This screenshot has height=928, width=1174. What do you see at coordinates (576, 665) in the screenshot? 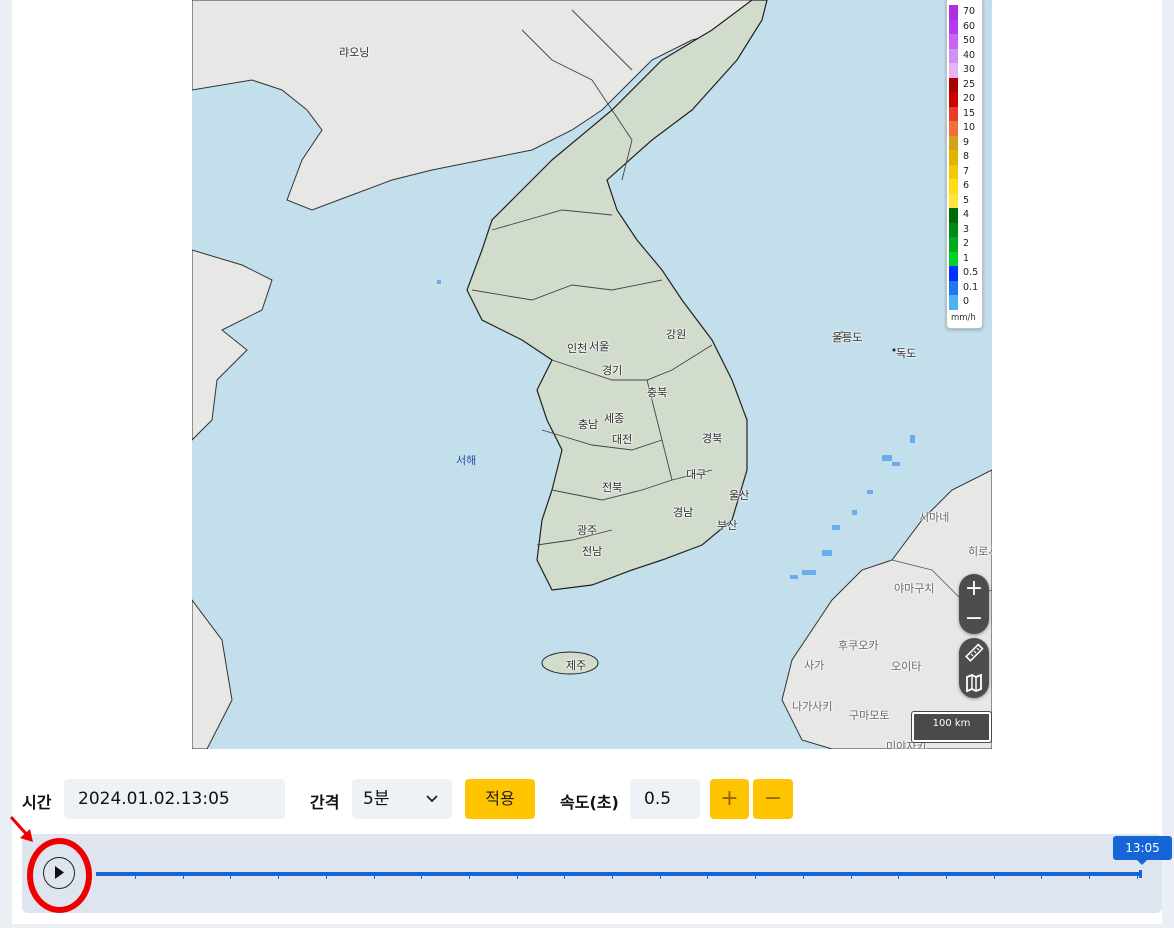
I see `label-jeju: 제주` at bounding box center [576, 665].